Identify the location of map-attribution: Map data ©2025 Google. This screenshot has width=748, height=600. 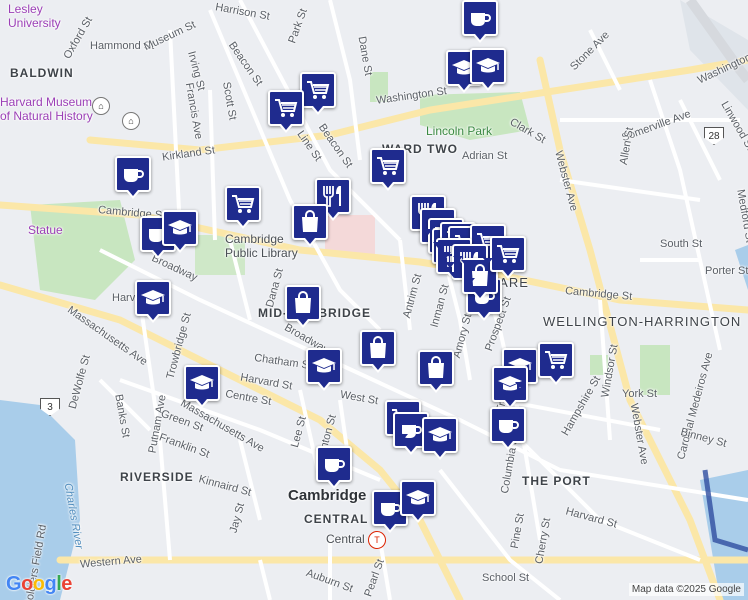
(686, 589).